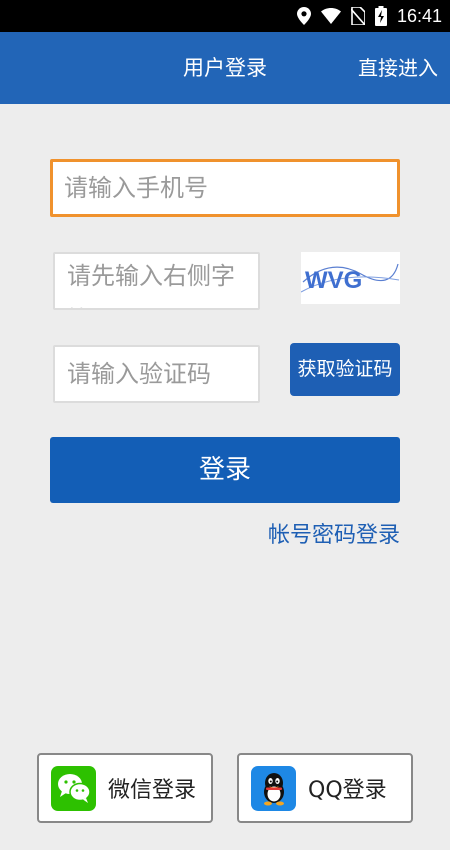 The image size is (450, 850). Describe the element at coordinates (152, 790) in the screenshot. I see `wechat-login-label: 微信登录` at that location.